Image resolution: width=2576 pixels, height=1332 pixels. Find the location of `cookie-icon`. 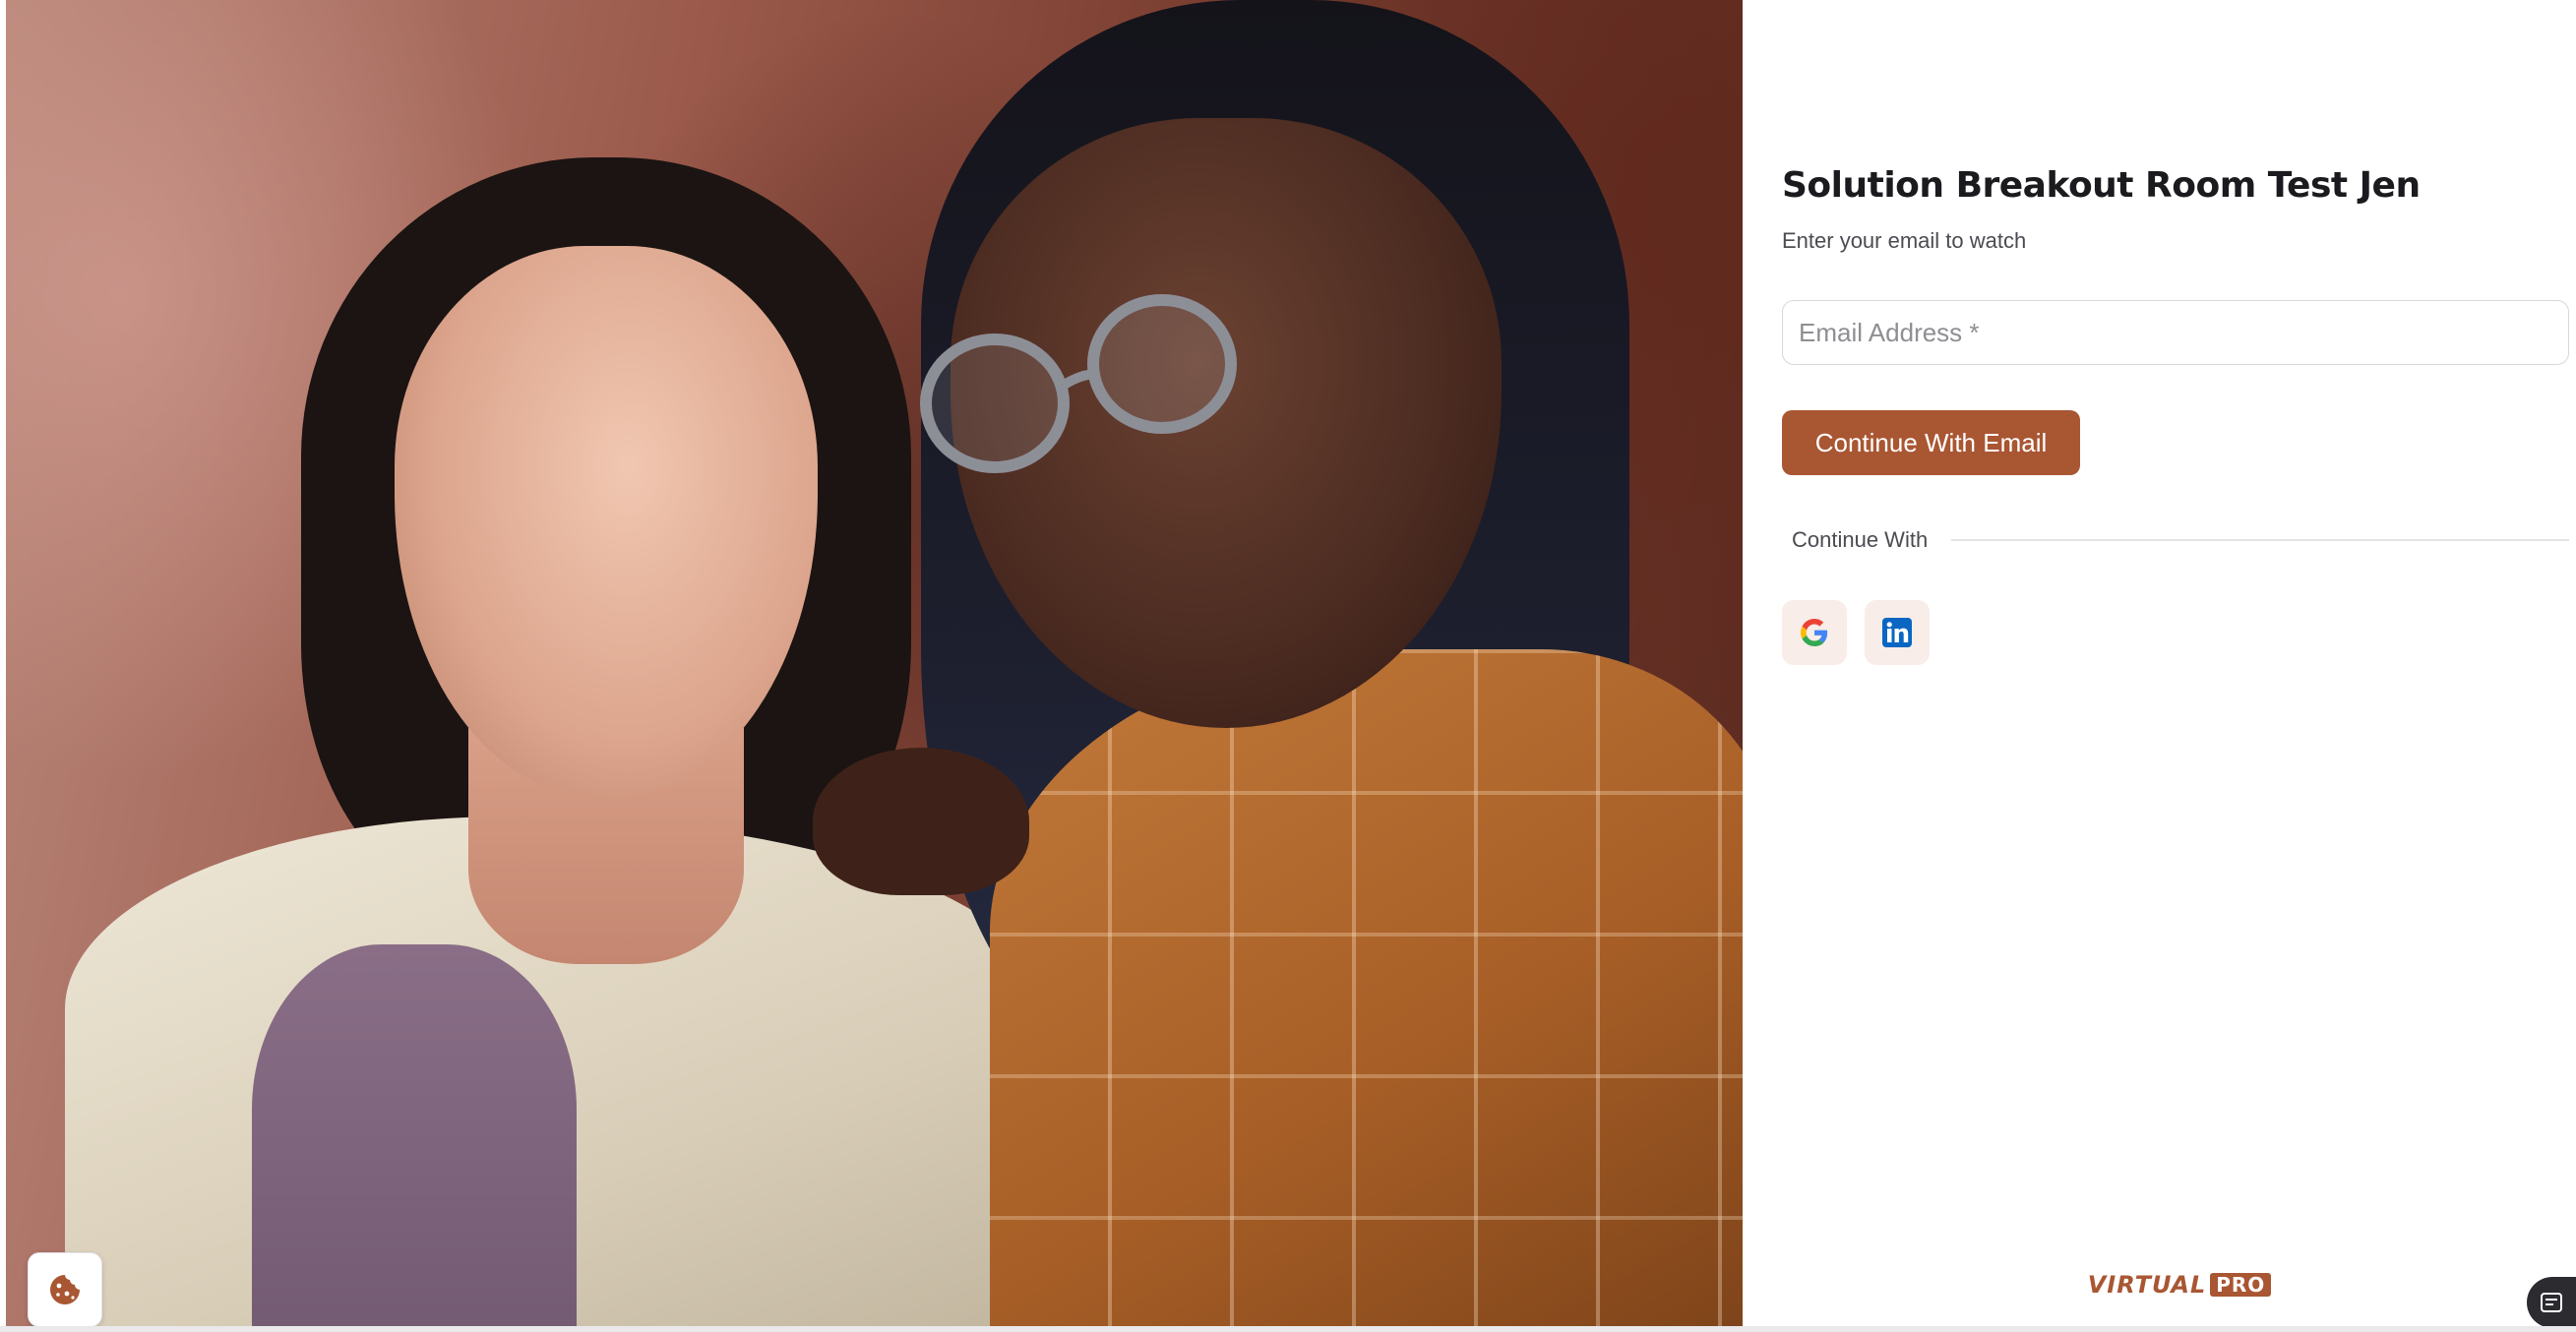

cookie-icon is located at coordinates (65, 1289).